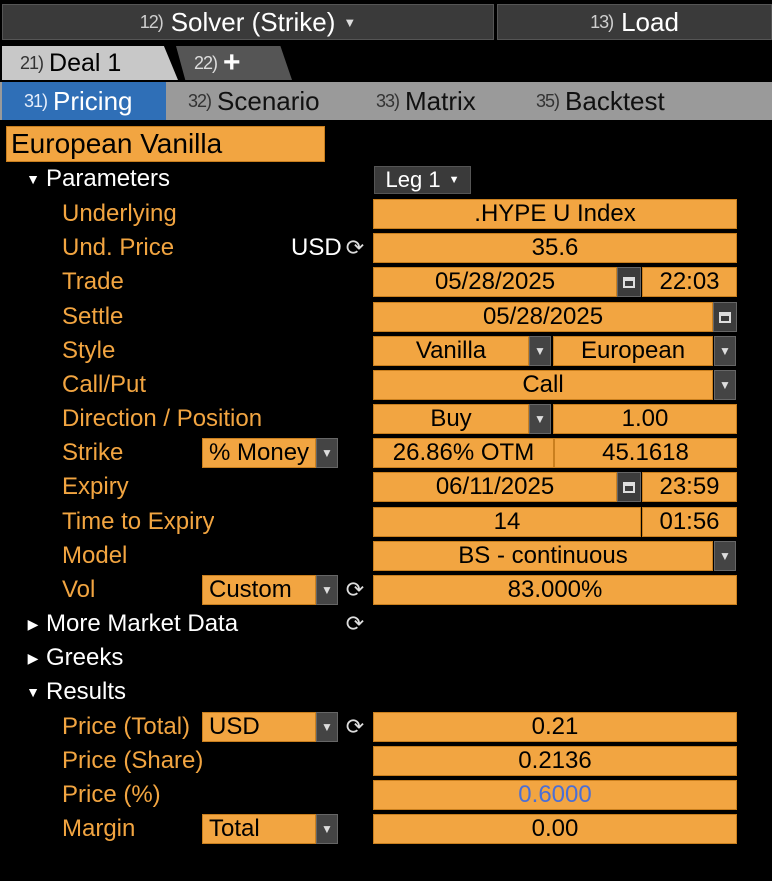  I want to click on call-put-label: Call/Put, so click(104, 384).